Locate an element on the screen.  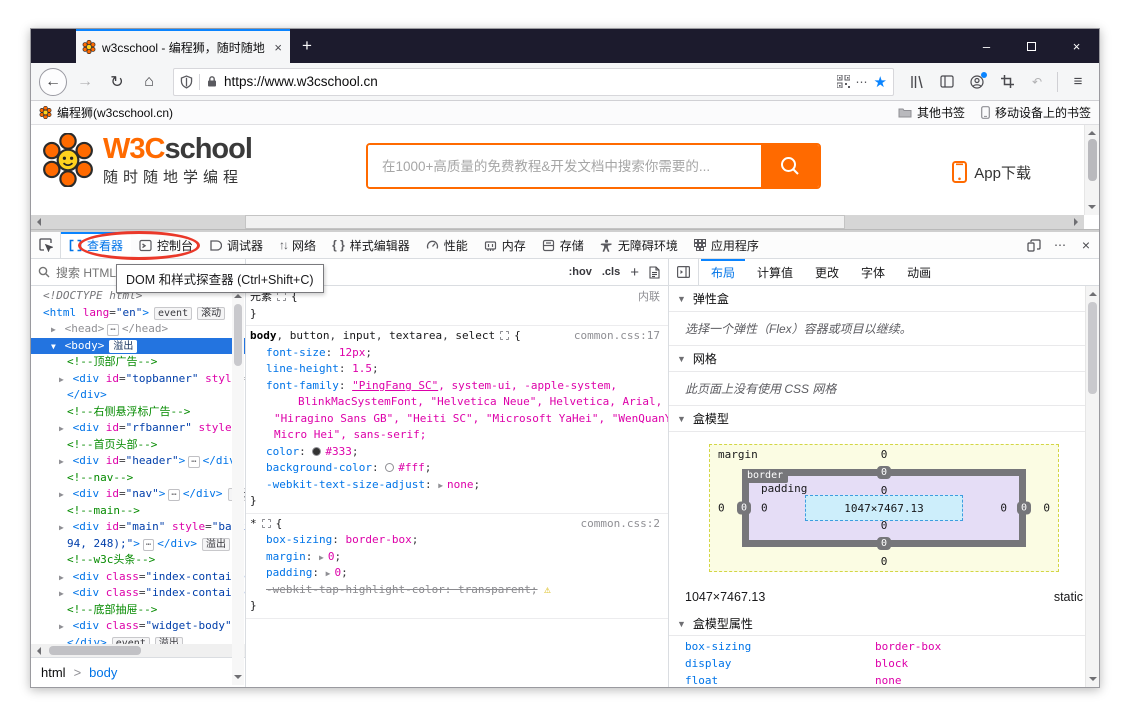
site-search-input is located at coordinates (564, 166).